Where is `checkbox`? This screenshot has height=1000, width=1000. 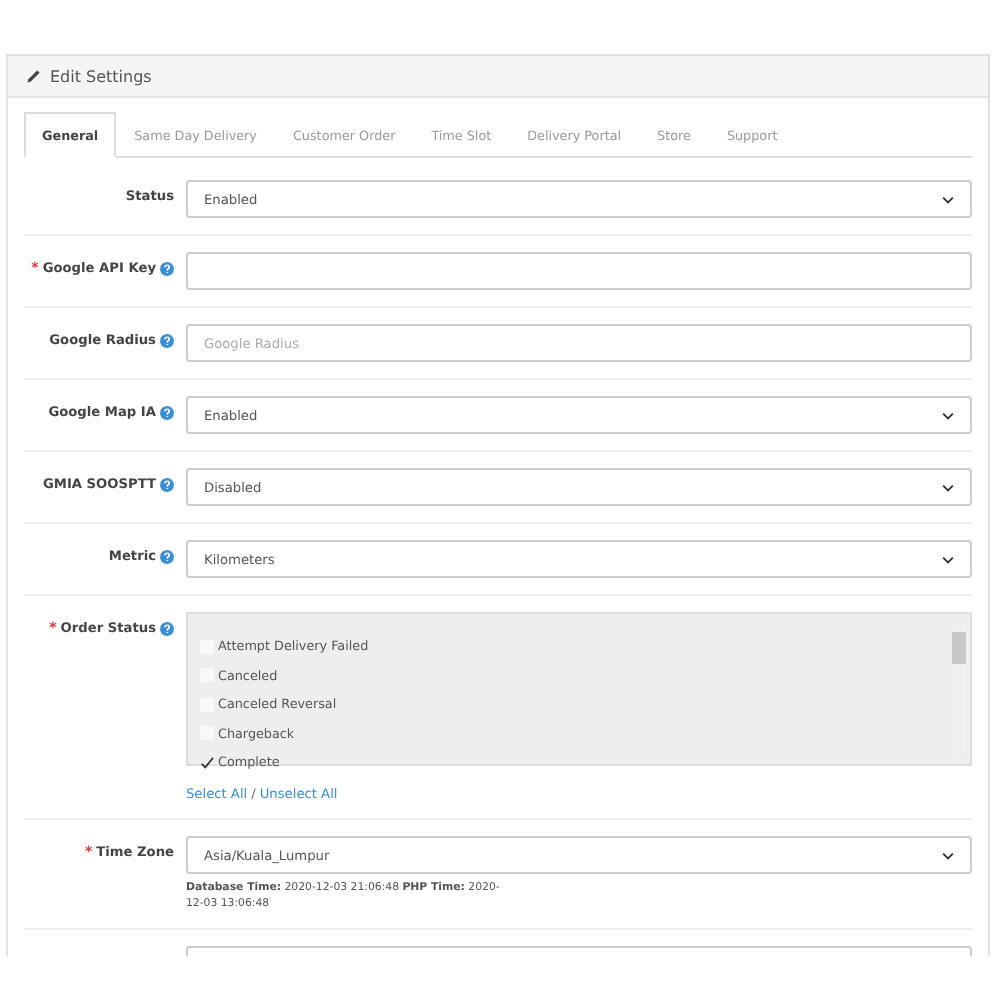
checkbox is located at coordinates (207, 762).